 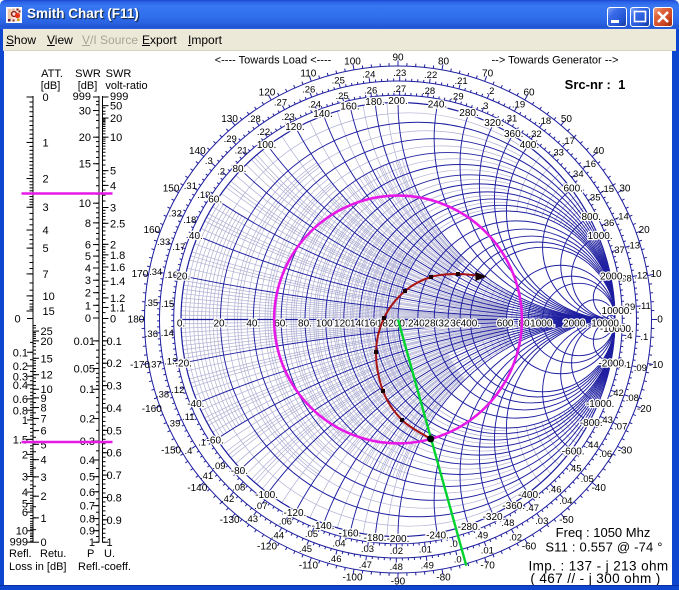 What do you see at coordinates (230, 139) in the screenshot?
I see `svg-text: .29` at bounding box center [230, 139].